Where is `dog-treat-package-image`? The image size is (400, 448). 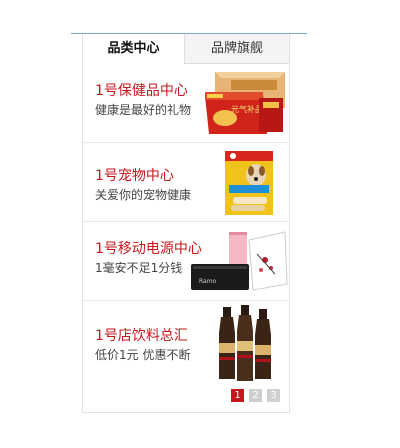 dog-treat-package-image is located at coordinates (249, 183).